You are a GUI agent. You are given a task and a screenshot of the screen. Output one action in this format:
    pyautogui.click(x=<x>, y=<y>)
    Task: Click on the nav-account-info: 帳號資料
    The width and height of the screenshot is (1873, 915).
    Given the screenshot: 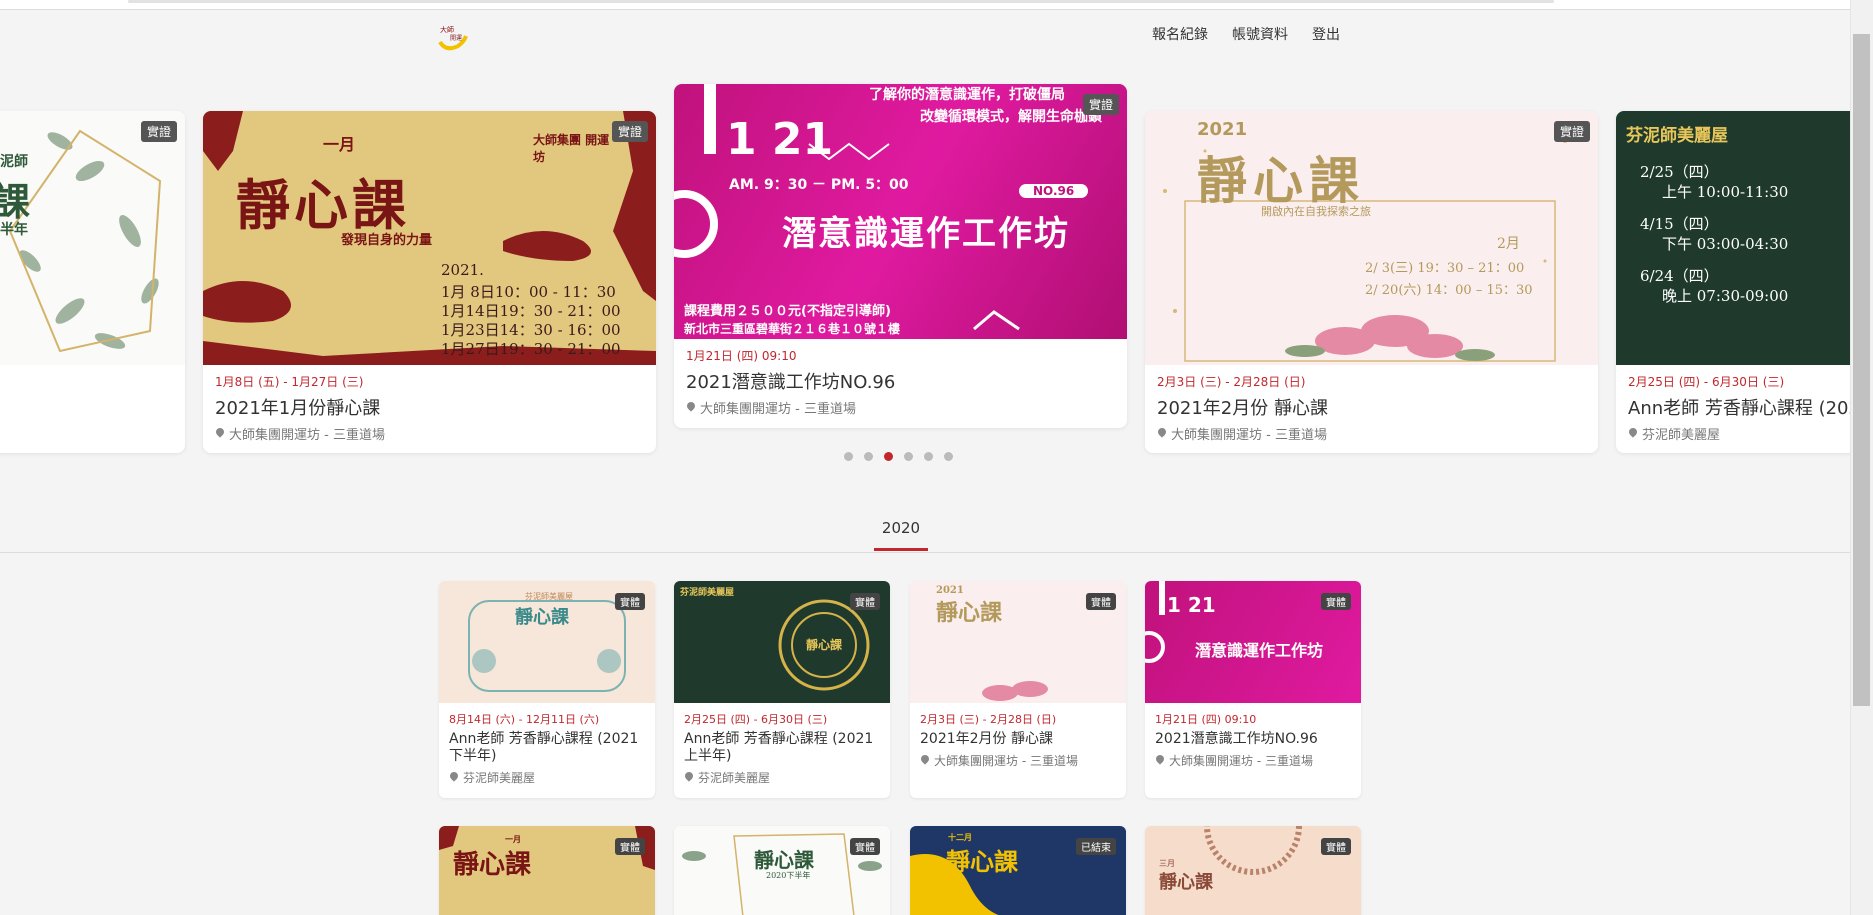 What is the action you would take?
    pyautogui.click(x=1260, y=34)
    